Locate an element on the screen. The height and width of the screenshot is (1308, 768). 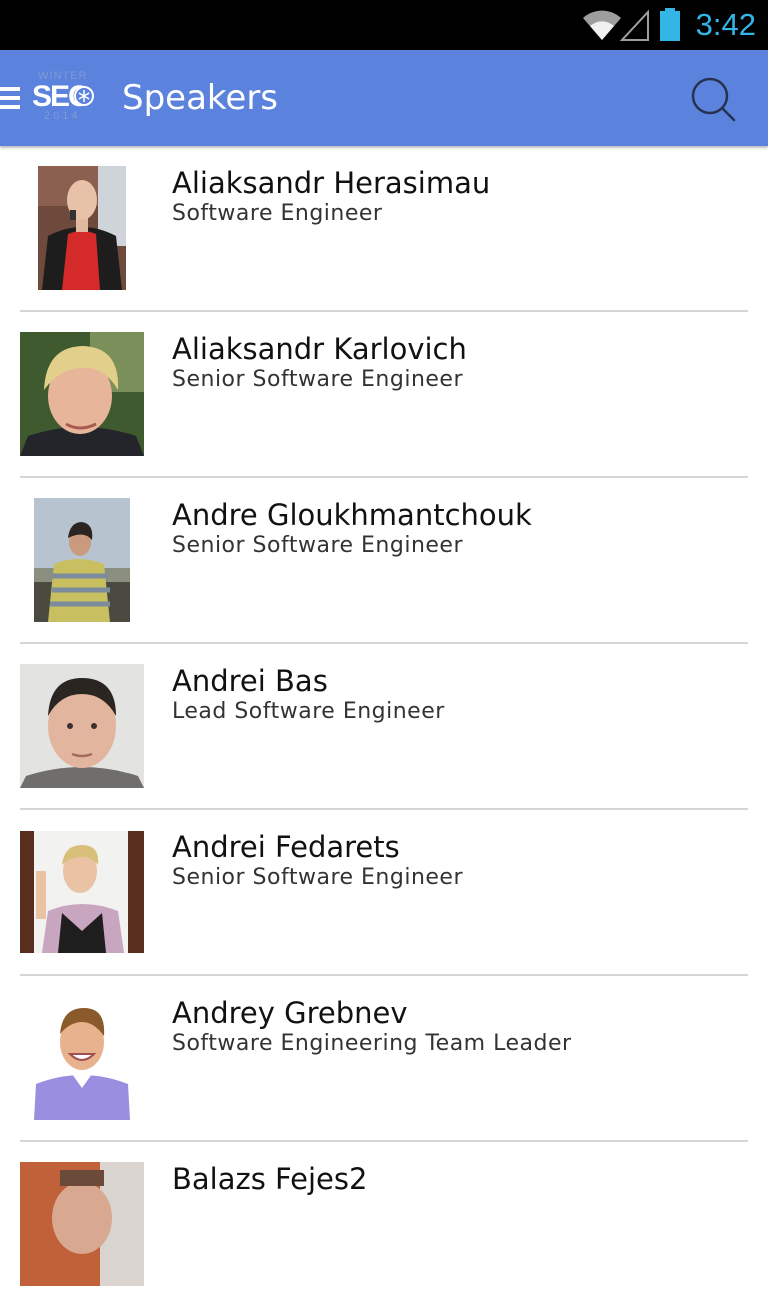
speaker-name: Andrey Grebnev is located at coordinates (290, 1013).